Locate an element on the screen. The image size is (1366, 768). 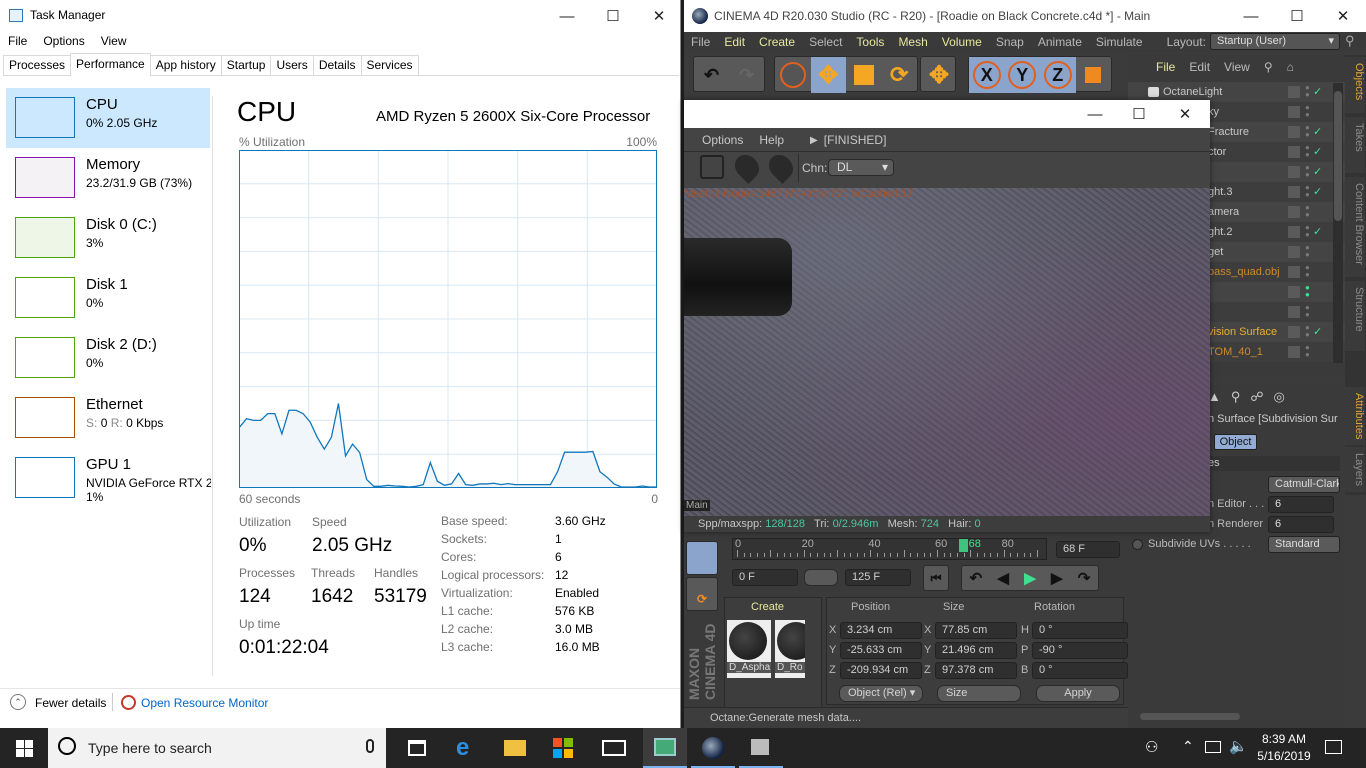
task-view-icon is located at coordinates (417, 748).